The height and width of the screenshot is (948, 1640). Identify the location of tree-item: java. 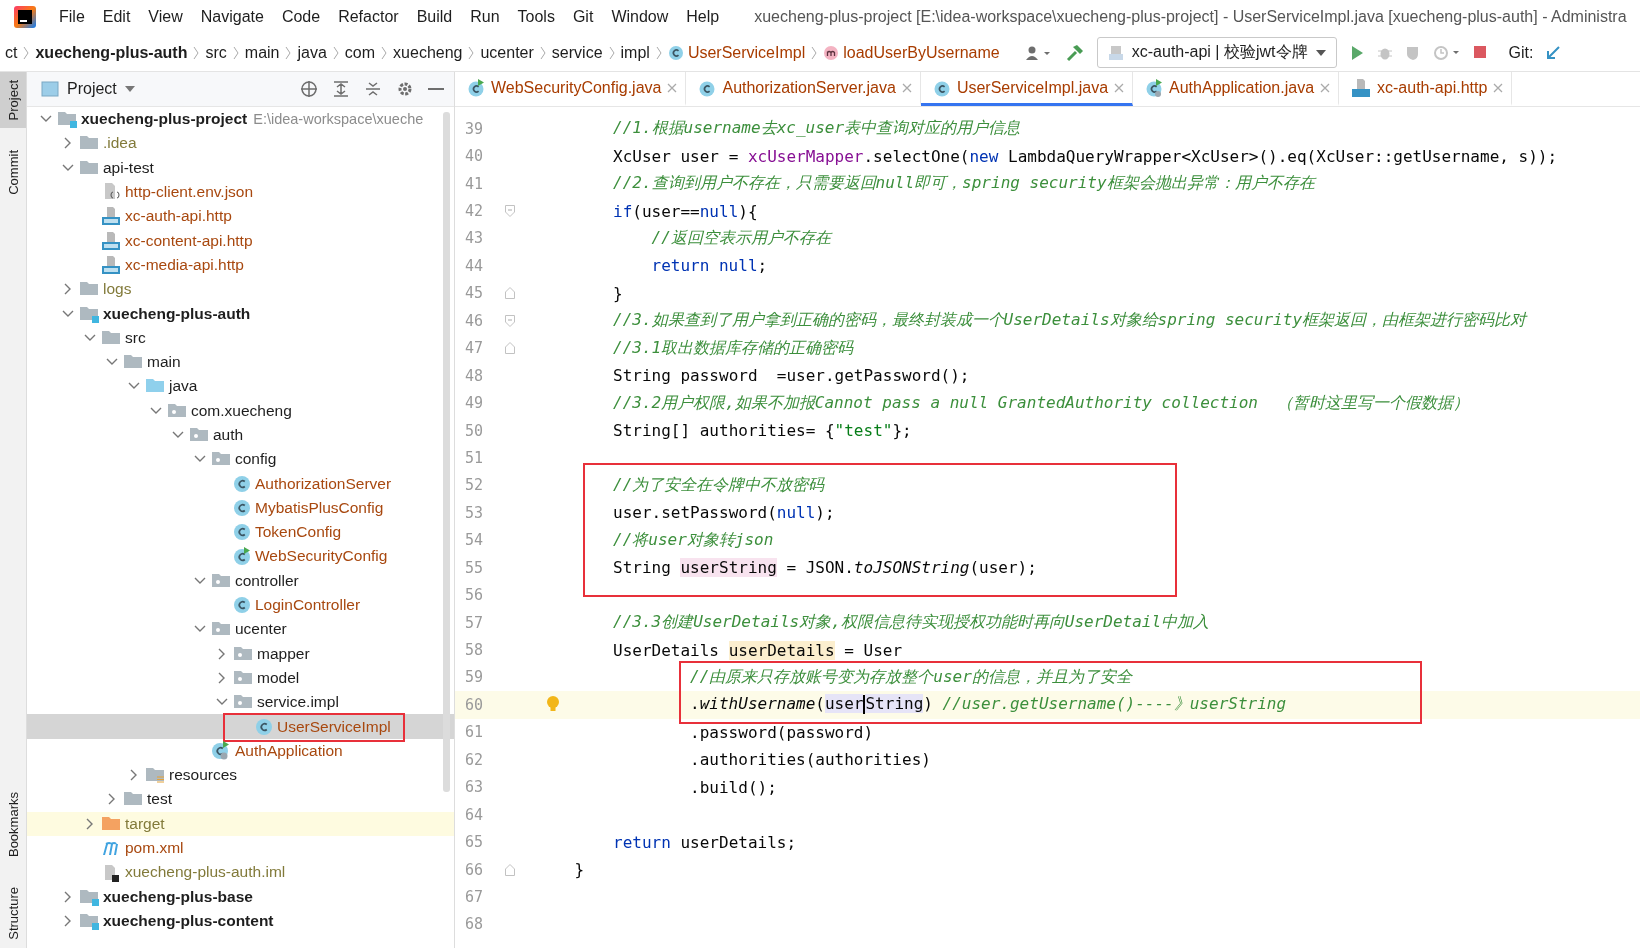
(240, 386).